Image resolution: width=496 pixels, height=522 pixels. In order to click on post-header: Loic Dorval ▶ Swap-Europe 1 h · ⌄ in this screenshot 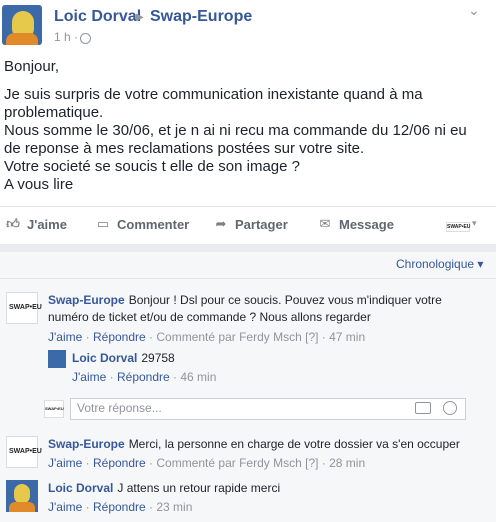, I will do `click(248, 25)`.